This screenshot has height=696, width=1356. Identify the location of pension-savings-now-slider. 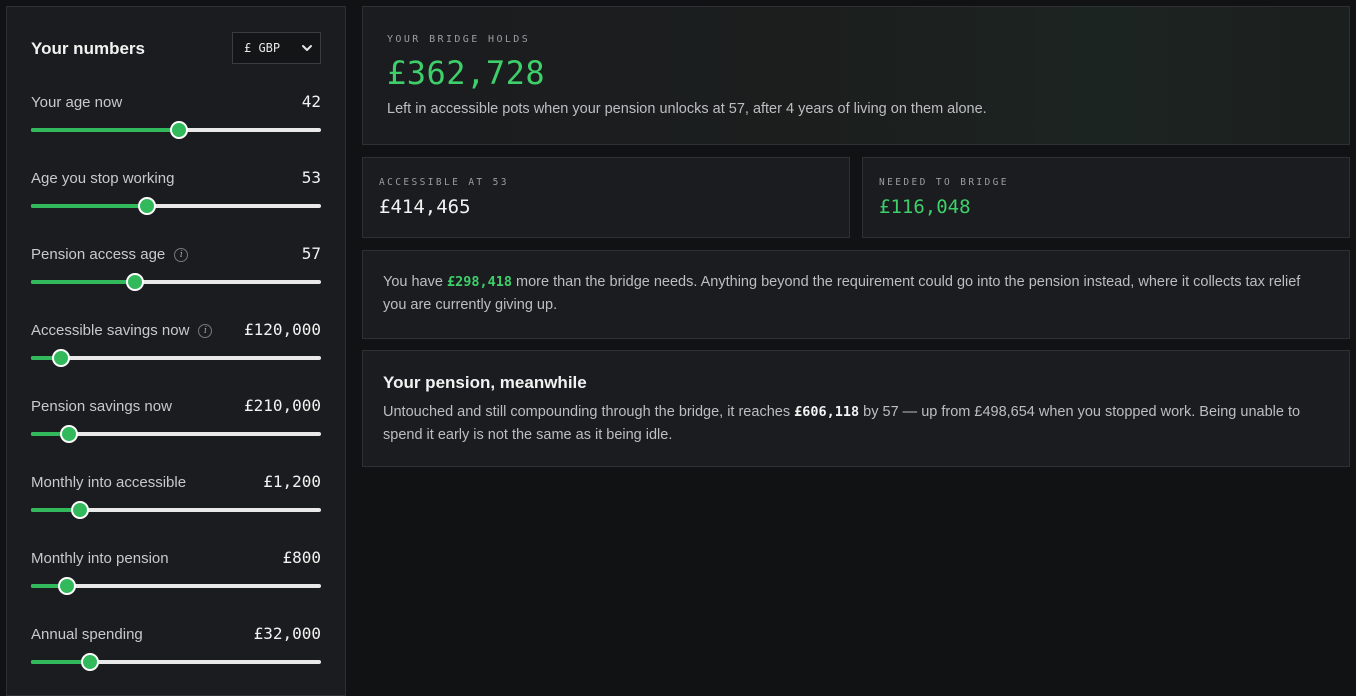
(176, 434).